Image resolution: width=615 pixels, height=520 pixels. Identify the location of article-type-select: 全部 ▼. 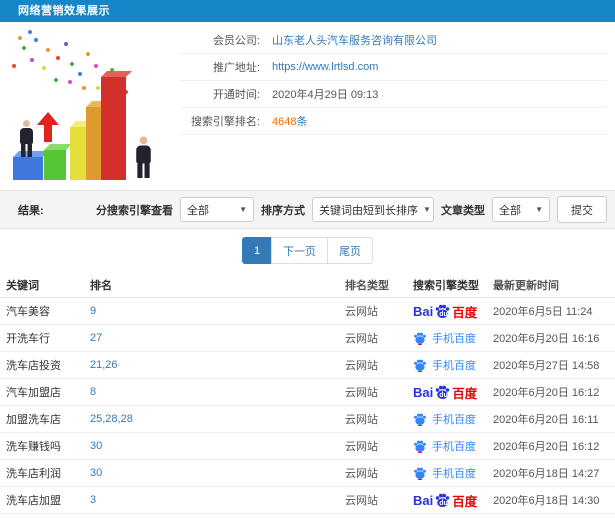
(521, 209).